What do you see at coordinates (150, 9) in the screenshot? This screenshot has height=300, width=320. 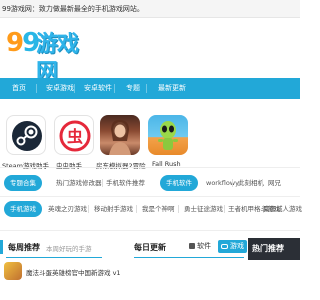 I see `top-bar: 99游戏网：致力做最新最全的手机游戏网站。` at bounding box center [150, 9].